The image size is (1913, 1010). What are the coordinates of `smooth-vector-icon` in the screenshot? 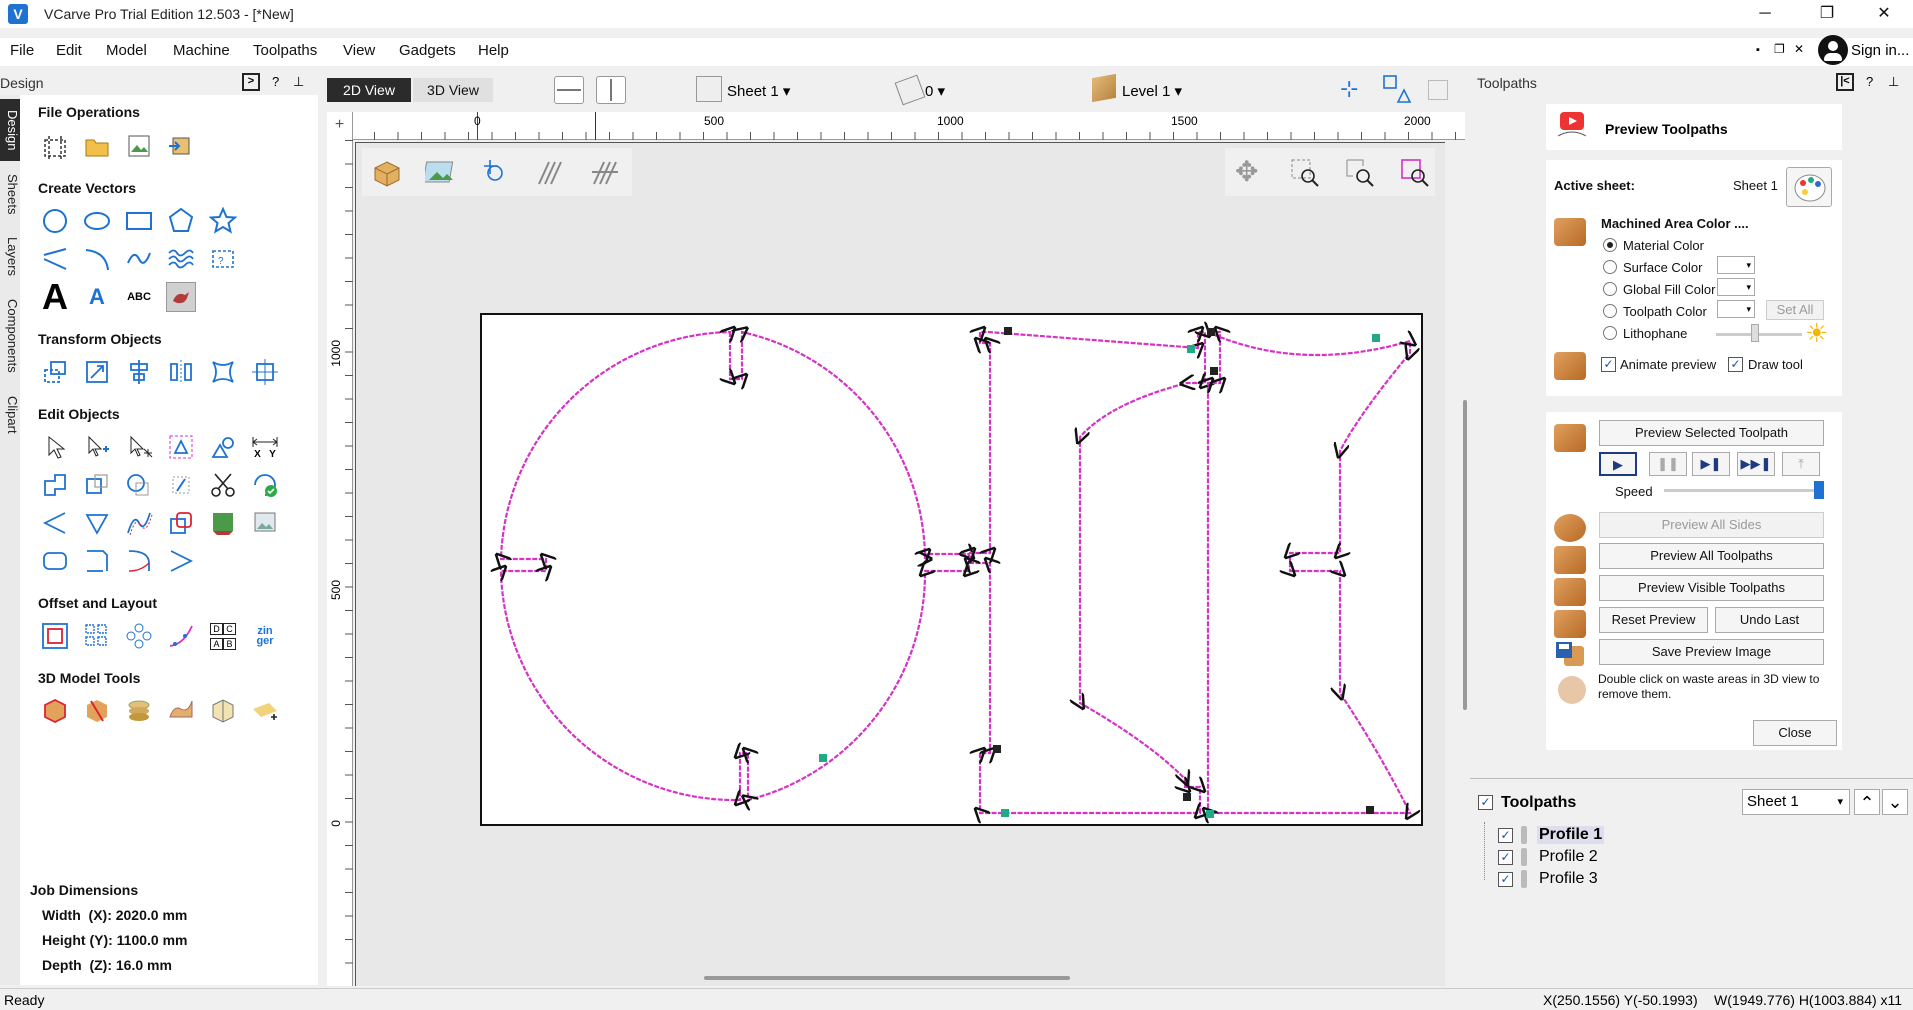 It's located at (139, 523).